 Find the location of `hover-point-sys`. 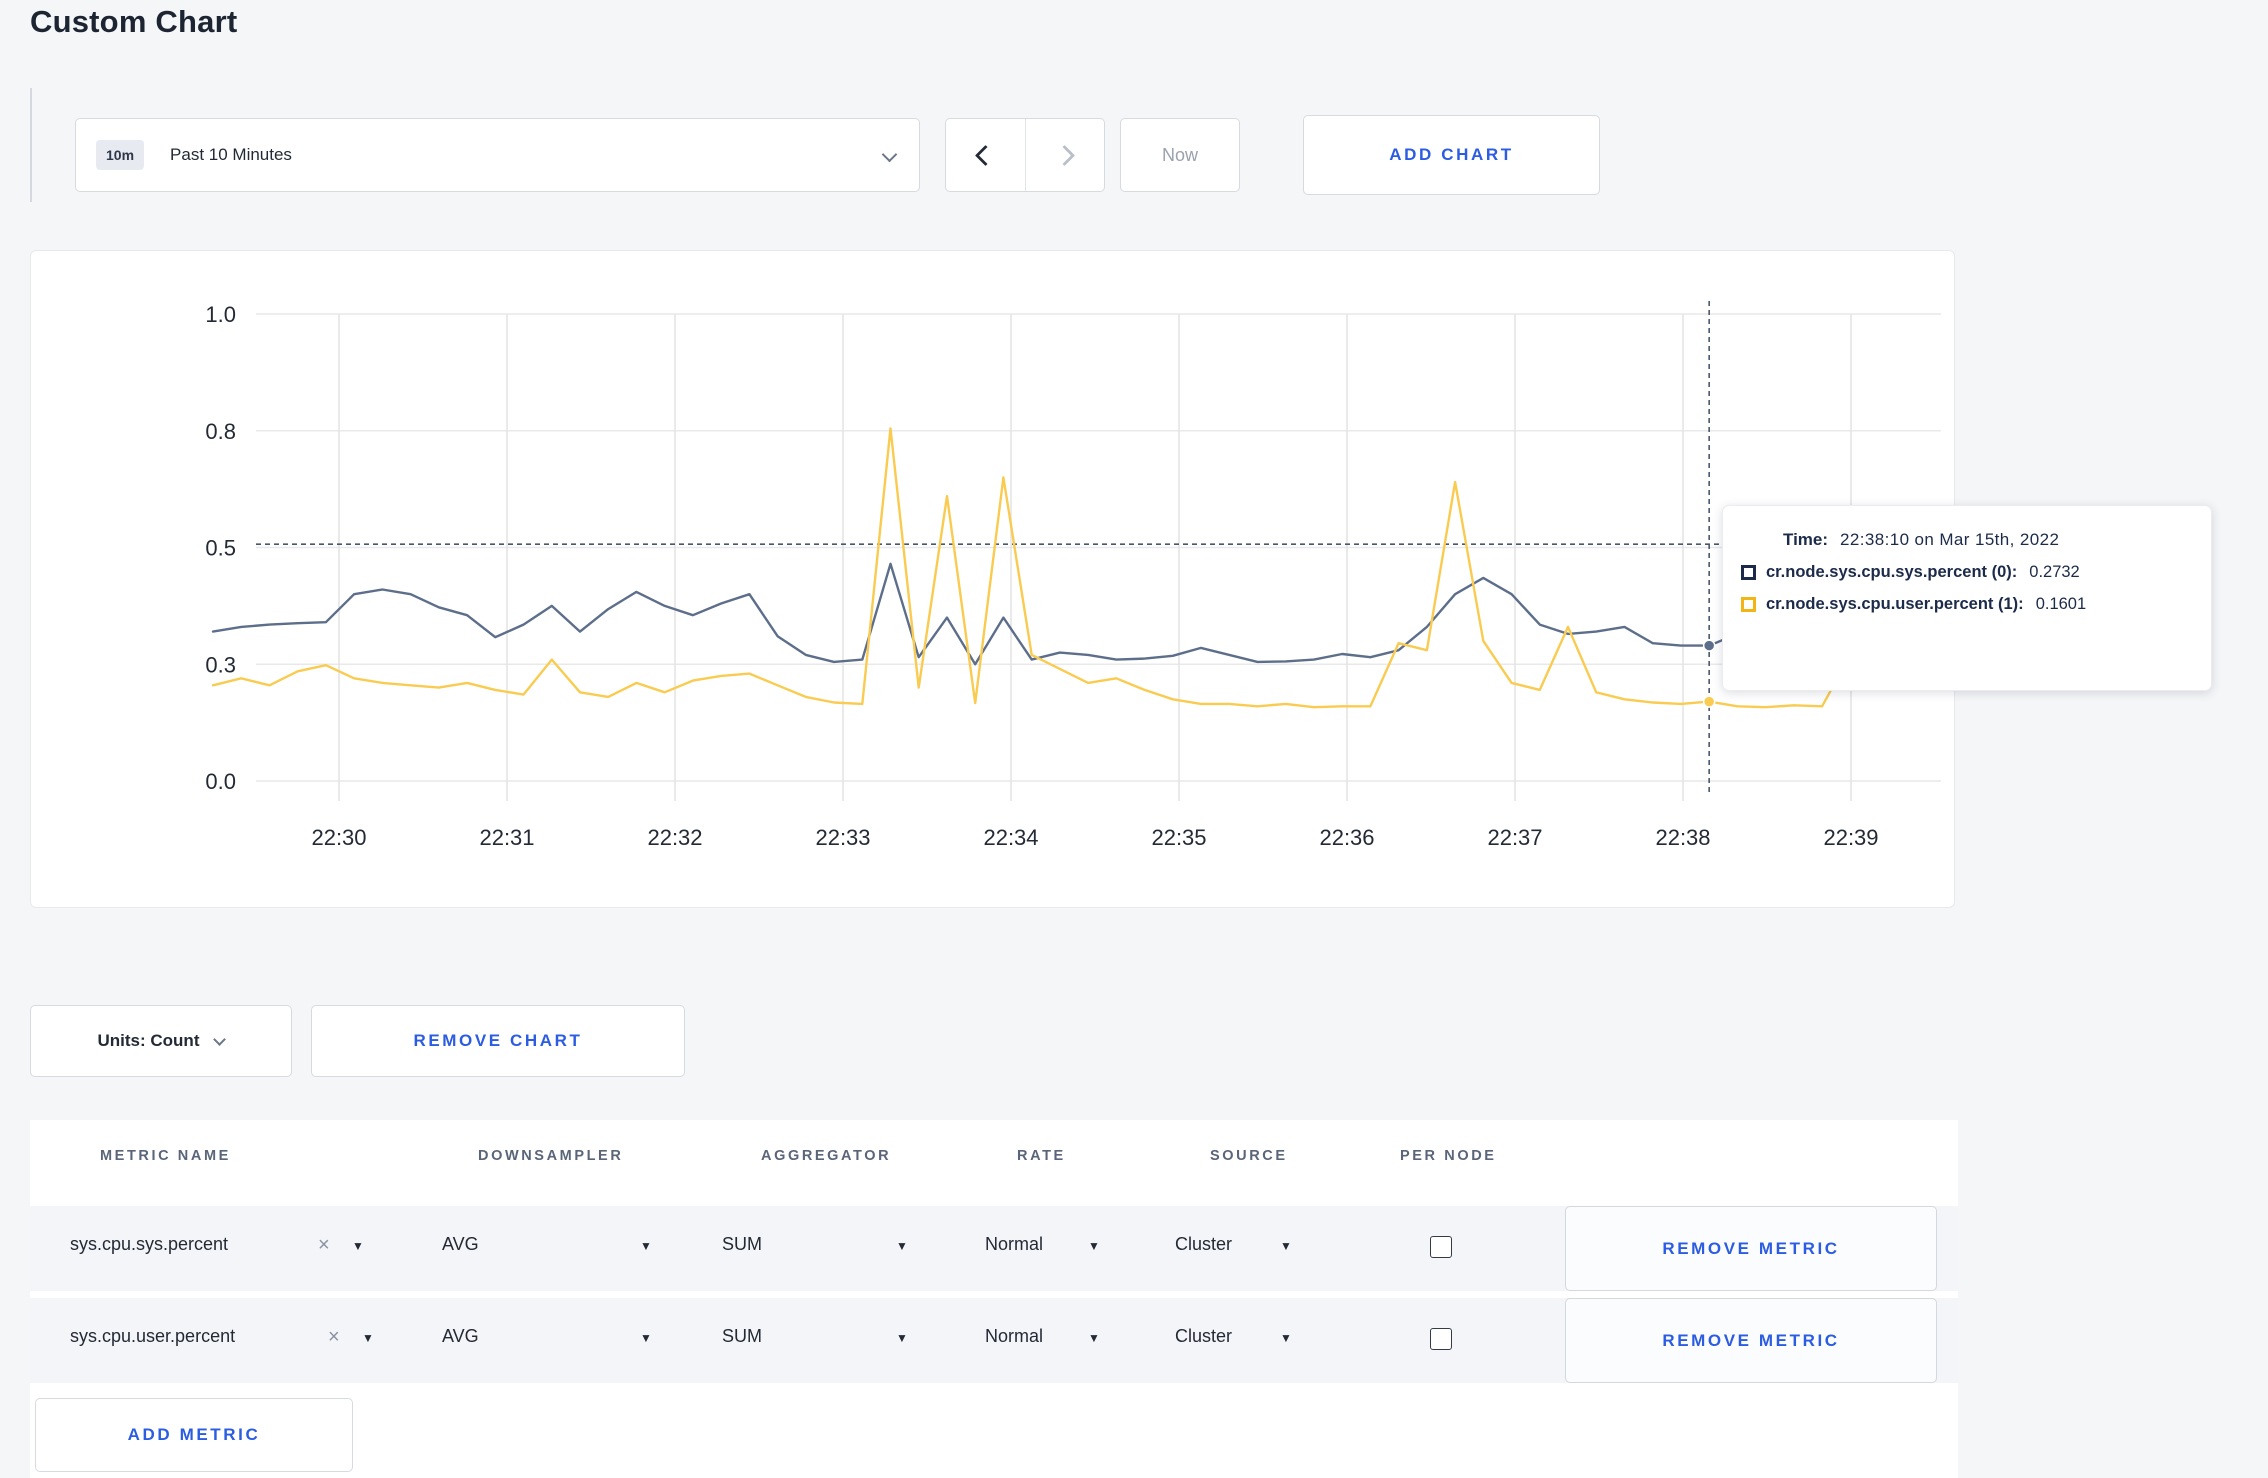

hover-point-sys is located at coordinates (1709, 645).